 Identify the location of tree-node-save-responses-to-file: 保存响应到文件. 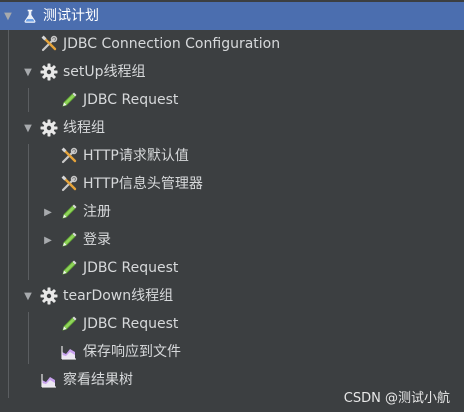
(232, 352).